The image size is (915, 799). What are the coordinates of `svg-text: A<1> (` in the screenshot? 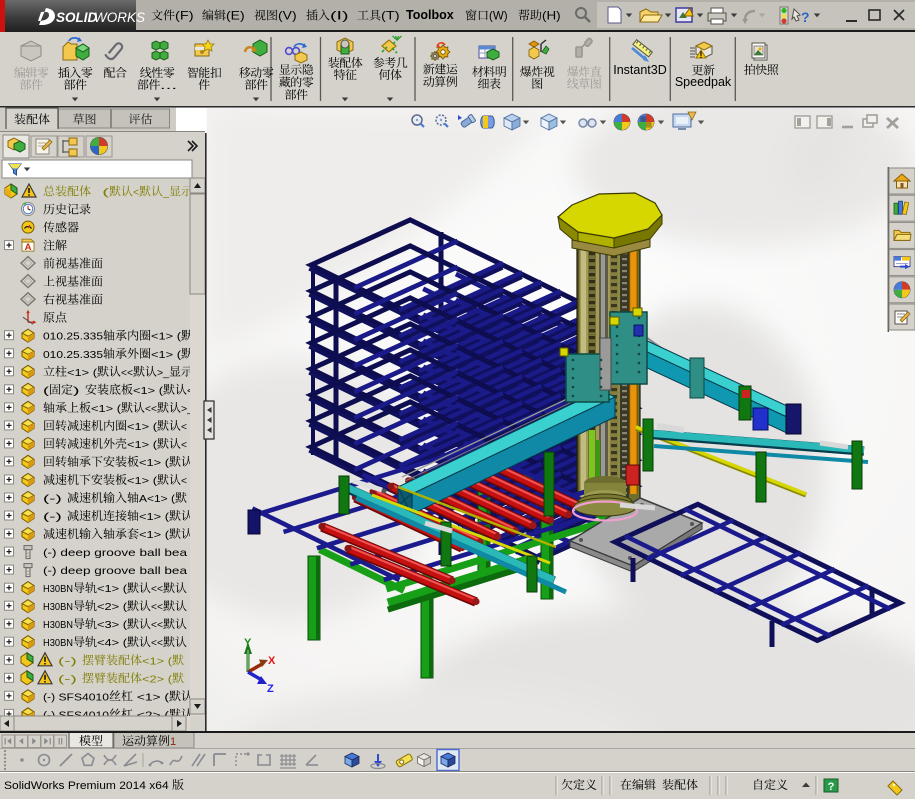 It's located at (157, 499).